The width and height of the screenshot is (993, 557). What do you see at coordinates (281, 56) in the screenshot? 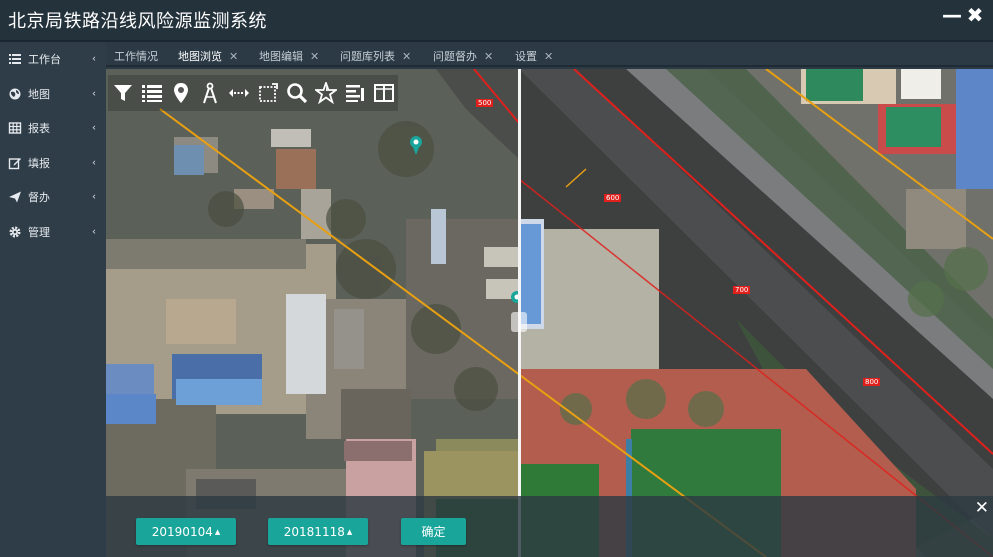
I see `tab-label: 地图编辑` at bounding box center [281, 56].